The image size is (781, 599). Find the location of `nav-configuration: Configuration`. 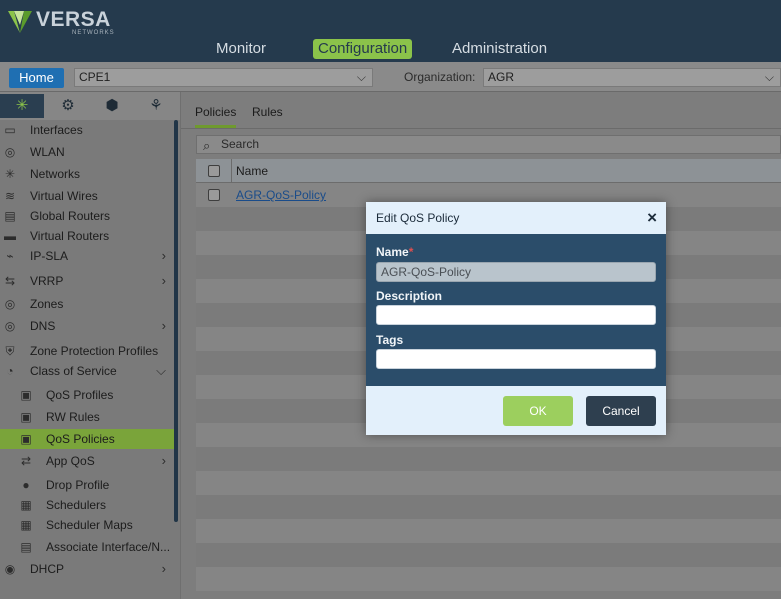

nav-configuration: Configuration is located at coordinates (363, 49).